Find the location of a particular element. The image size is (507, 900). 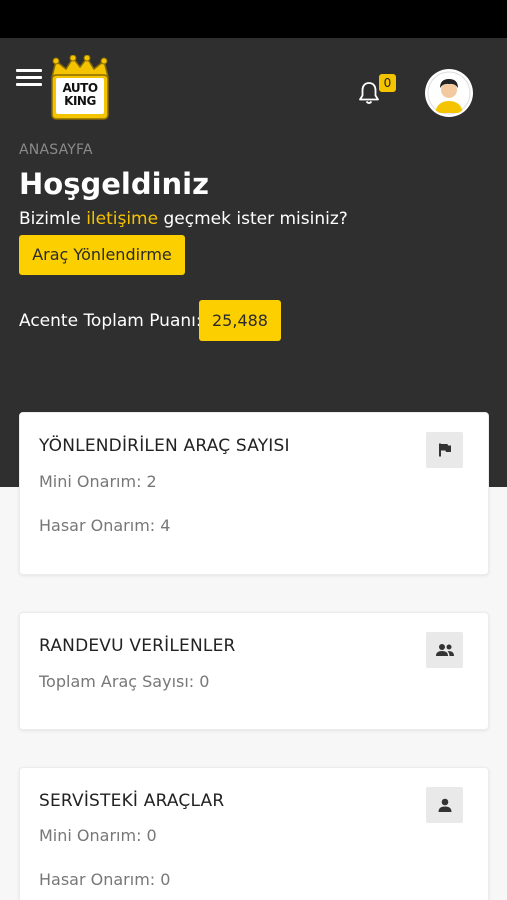

user-avatar-icon is located at coordinates (449, 93).